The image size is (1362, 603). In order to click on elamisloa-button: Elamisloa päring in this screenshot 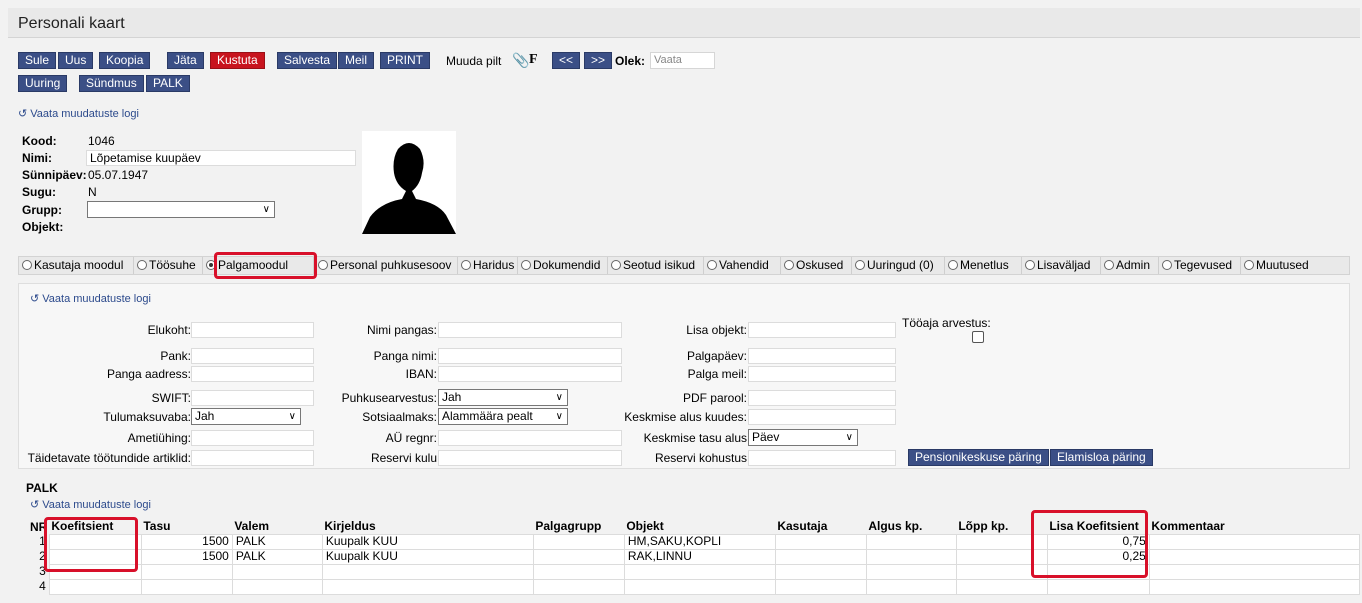, I will do `click(1101, 457)`.